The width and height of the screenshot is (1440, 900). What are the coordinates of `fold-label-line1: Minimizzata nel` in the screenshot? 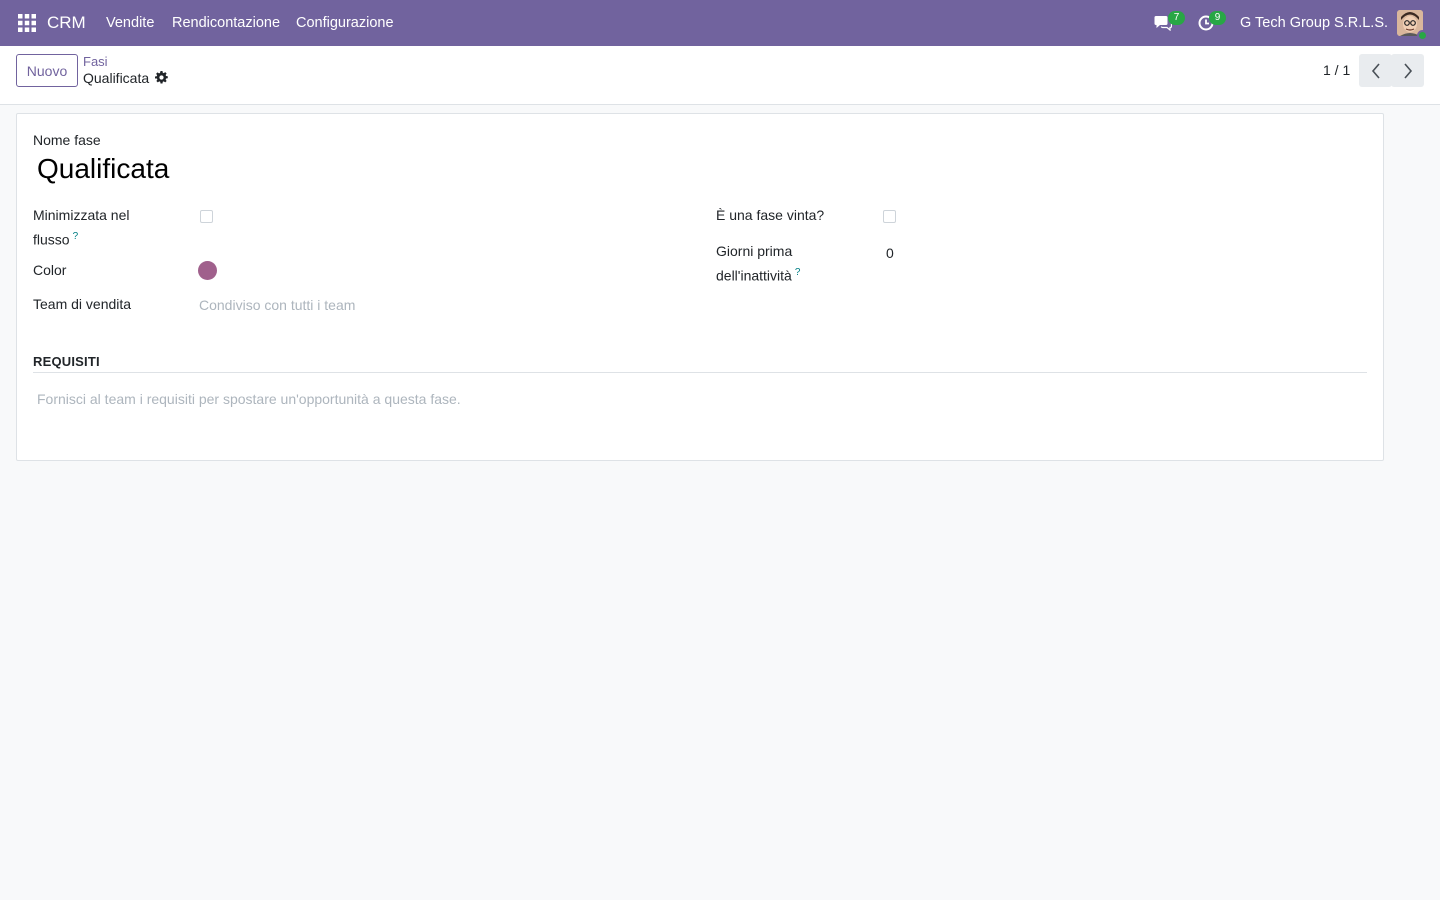 It's located at (81, 215).